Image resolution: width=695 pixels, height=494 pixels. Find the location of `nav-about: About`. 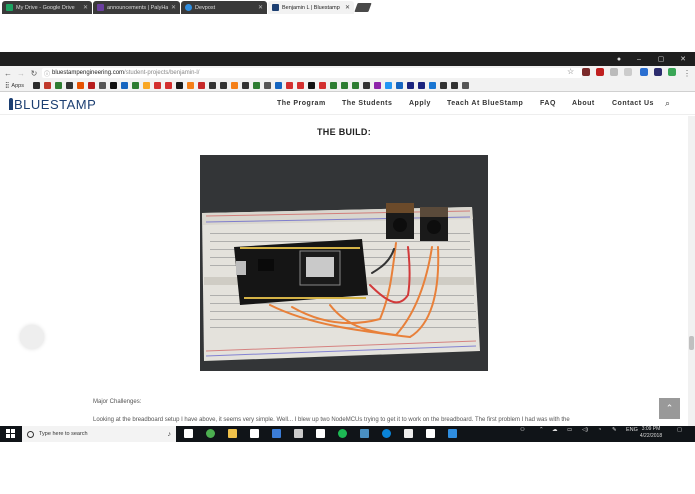

nav-about: About is located at coordinates (583, 103).